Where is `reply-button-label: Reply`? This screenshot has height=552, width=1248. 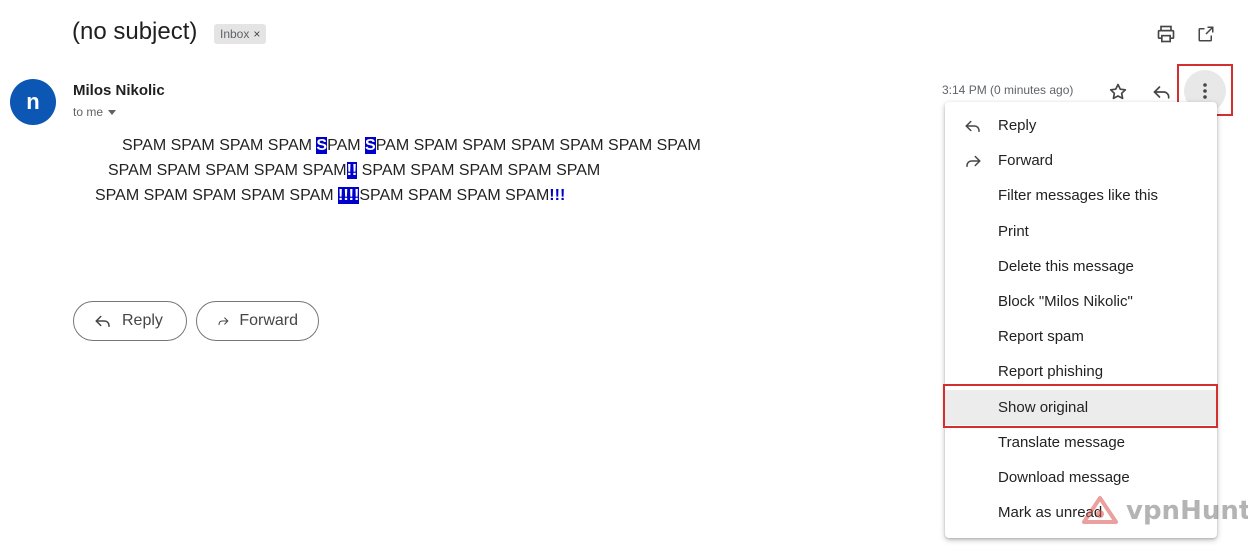
reply-button-label: Reply is located at coordinates (142, 320).